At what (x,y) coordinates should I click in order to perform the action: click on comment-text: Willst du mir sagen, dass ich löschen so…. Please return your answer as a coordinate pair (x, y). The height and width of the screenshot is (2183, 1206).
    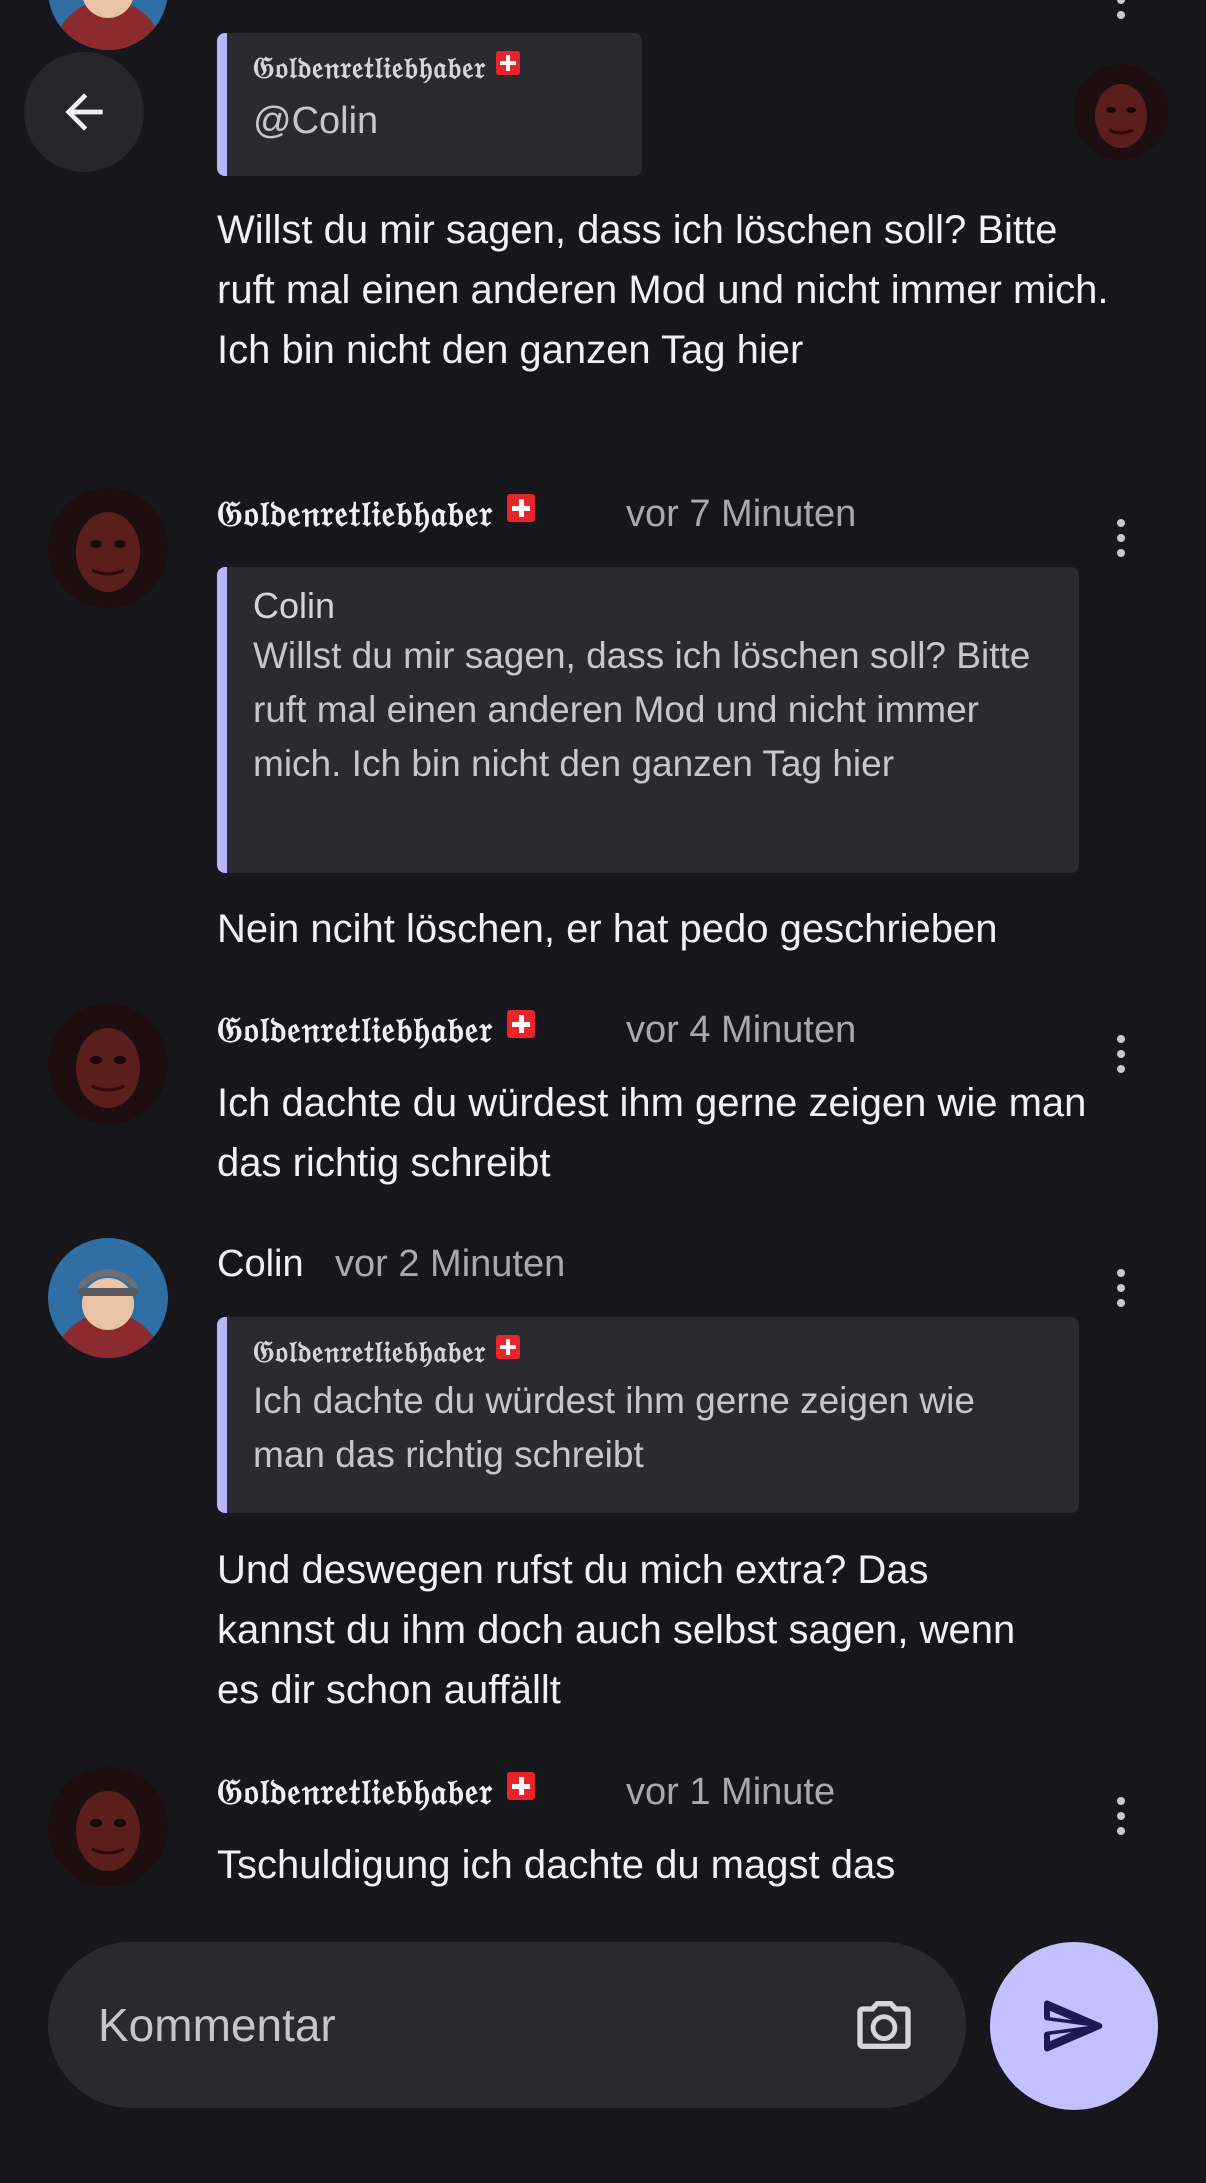
    Looking at the image, I should click on (663, 290).